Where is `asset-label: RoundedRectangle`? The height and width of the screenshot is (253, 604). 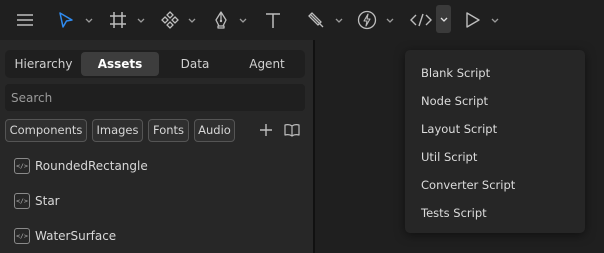
asset-label: RoundedRectangle is located at coordinates (91, 166).